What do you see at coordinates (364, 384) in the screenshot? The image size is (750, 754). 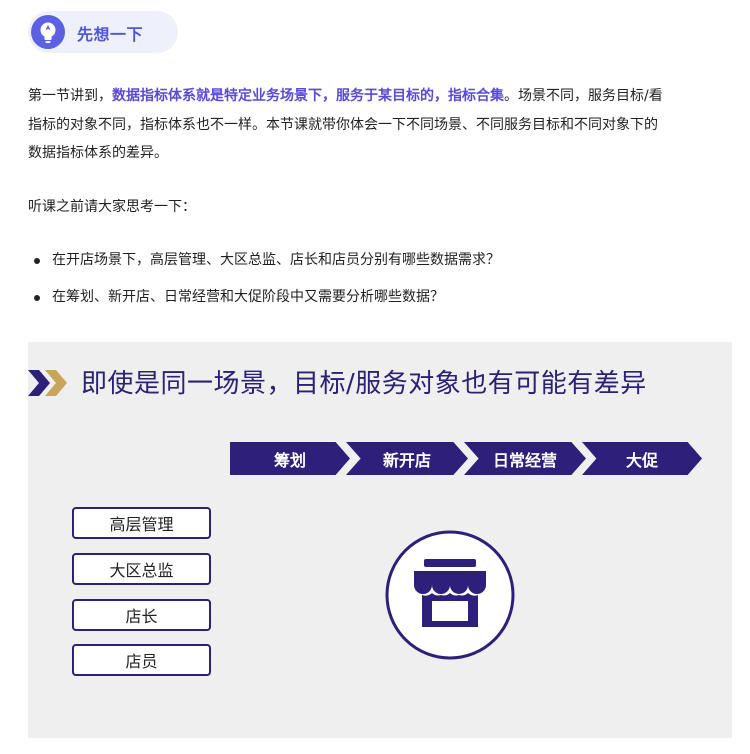 I see `slide-title: 即使是同一场景，目标/服务对象也有可能有差异` at bounding box center [364, 384].